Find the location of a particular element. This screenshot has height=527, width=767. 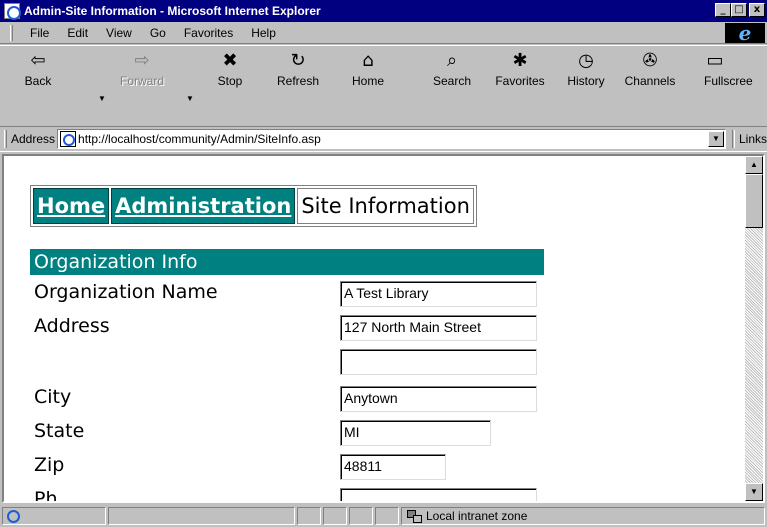

search-label: Search is located at coordinates (452, 81).